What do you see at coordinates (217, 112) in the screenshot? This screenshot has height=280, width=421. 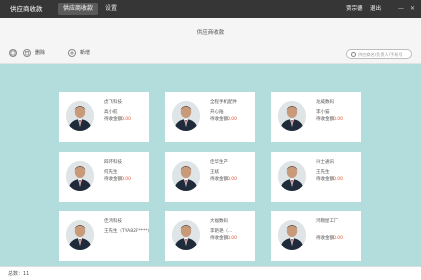 I see `contact-name: 开心陆` at bounding box center [217, 112].